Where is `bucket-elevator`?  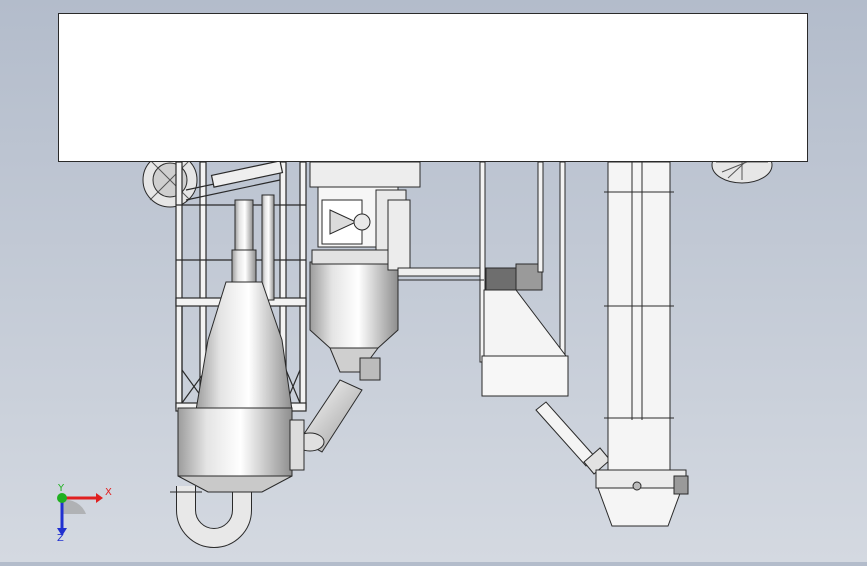 bucket-elevator is located at coordinates (642, 344).